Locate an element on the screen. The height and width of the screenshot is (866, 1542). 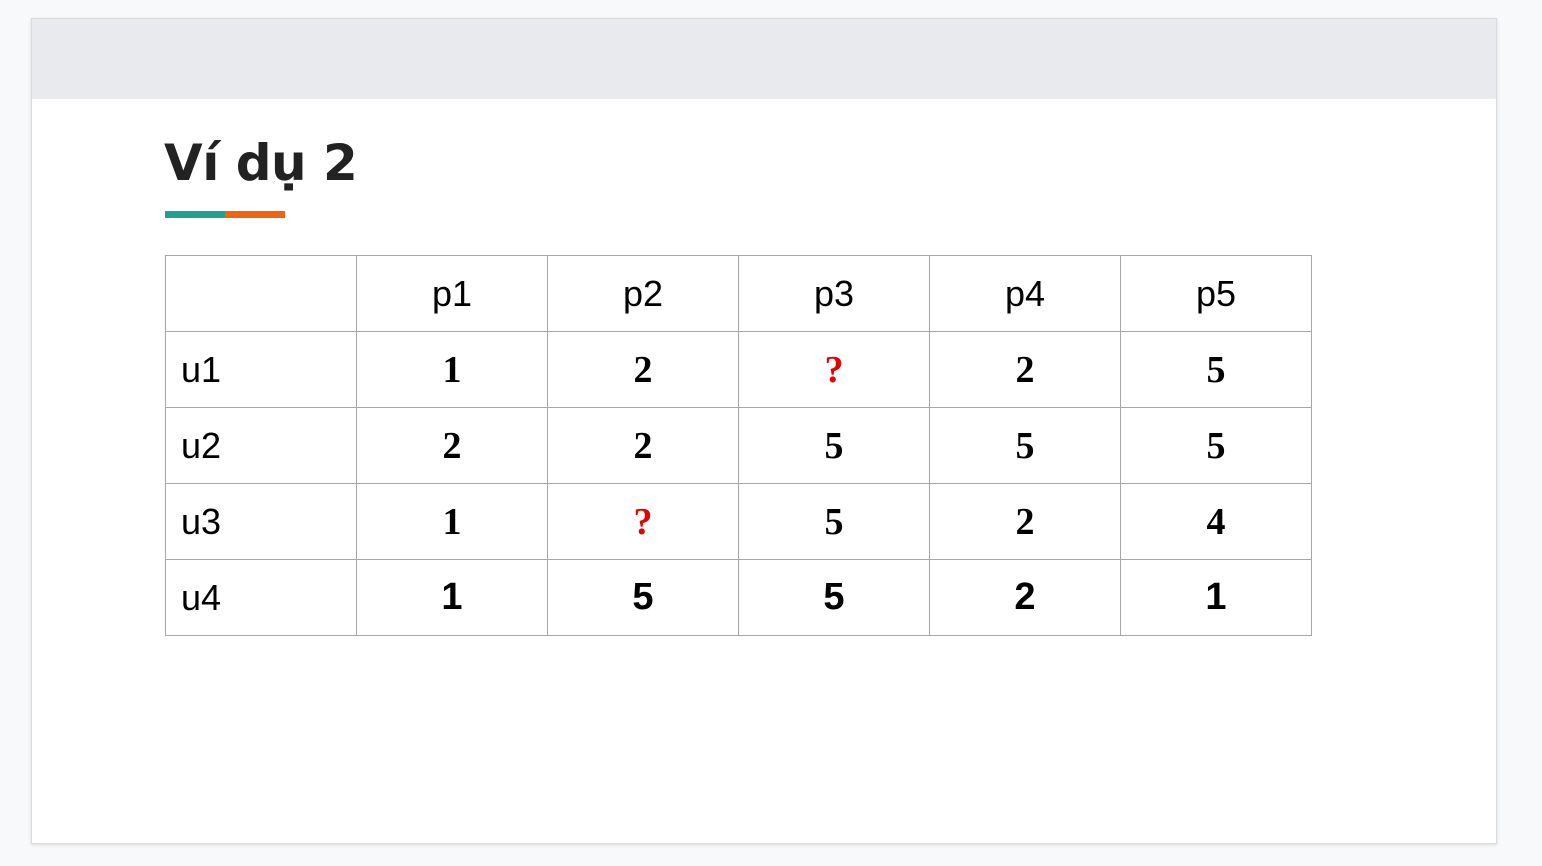
column-header: p4 is located at coordinates (1025, 293).